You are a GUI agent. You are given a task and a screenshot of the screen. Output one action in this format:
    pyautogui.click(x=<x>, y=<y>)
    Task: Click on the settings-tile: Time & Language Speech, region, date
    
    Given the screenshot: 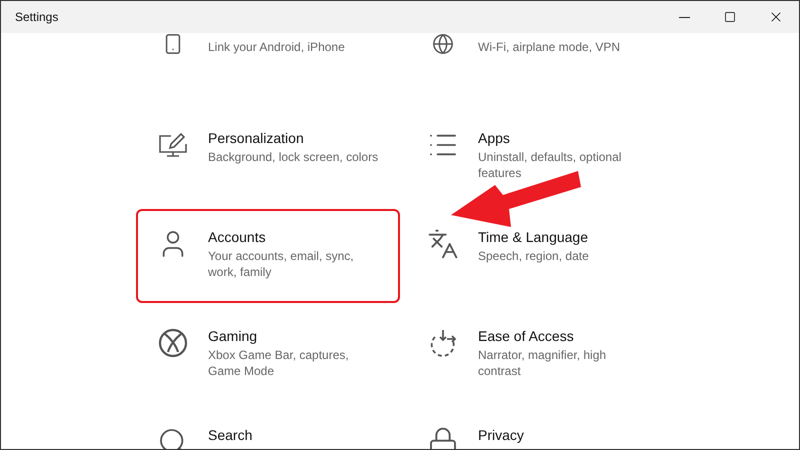 What is the action you would take?
    pyautogui.click(x=538, y=256)
    